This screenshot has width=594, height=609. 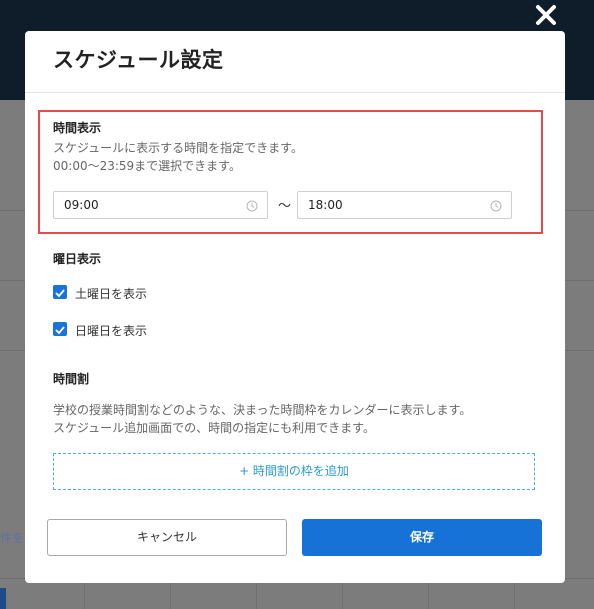 What do you see at coordinates (12, 538) in the screenshot?
I see `background-link-text: 件を` at bounding box center [12, 538].